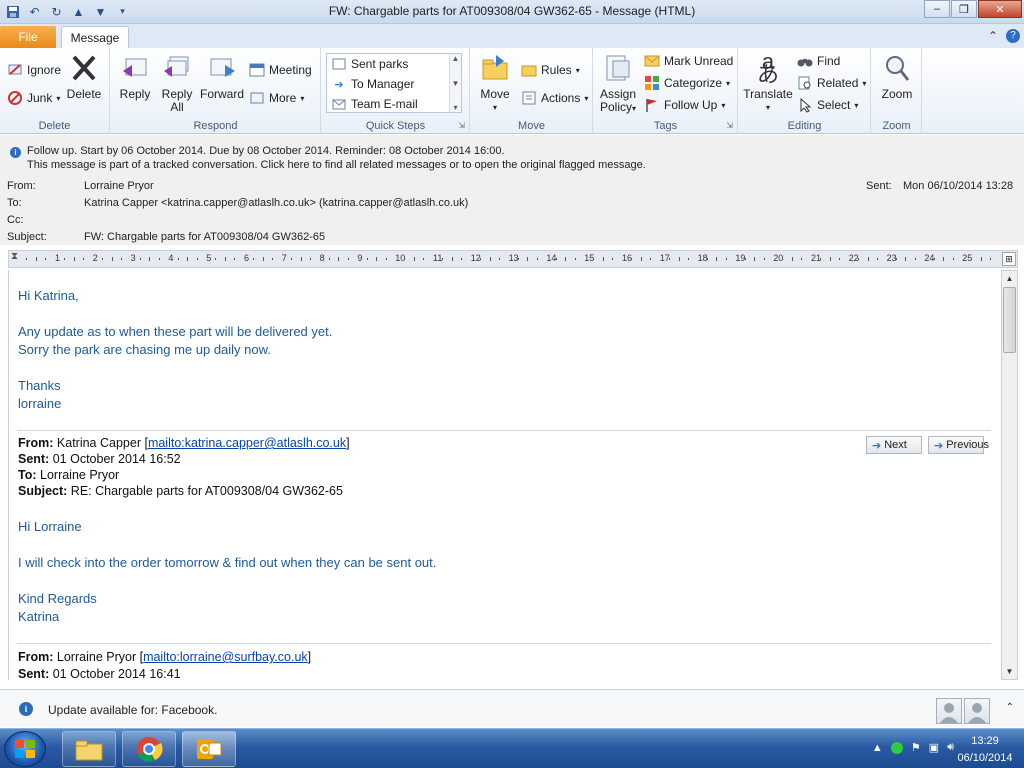 Image resolution: width=1024 pixels, height=768 pixels. Describe the element at coordinates (495, 83) in the screenshot. I see `move-button: Move ▾` at that location.